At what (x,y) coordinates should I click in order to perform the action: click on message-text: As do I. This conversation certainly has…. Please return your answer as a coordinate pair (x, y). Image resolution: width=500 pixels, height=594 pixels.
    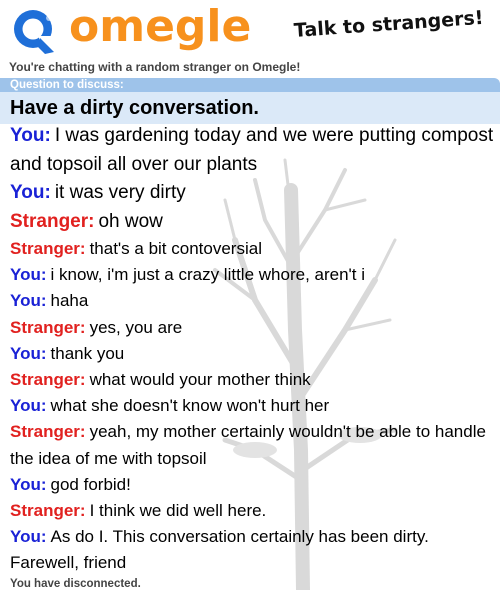
    Looking at the image, I should click on (219, 550).